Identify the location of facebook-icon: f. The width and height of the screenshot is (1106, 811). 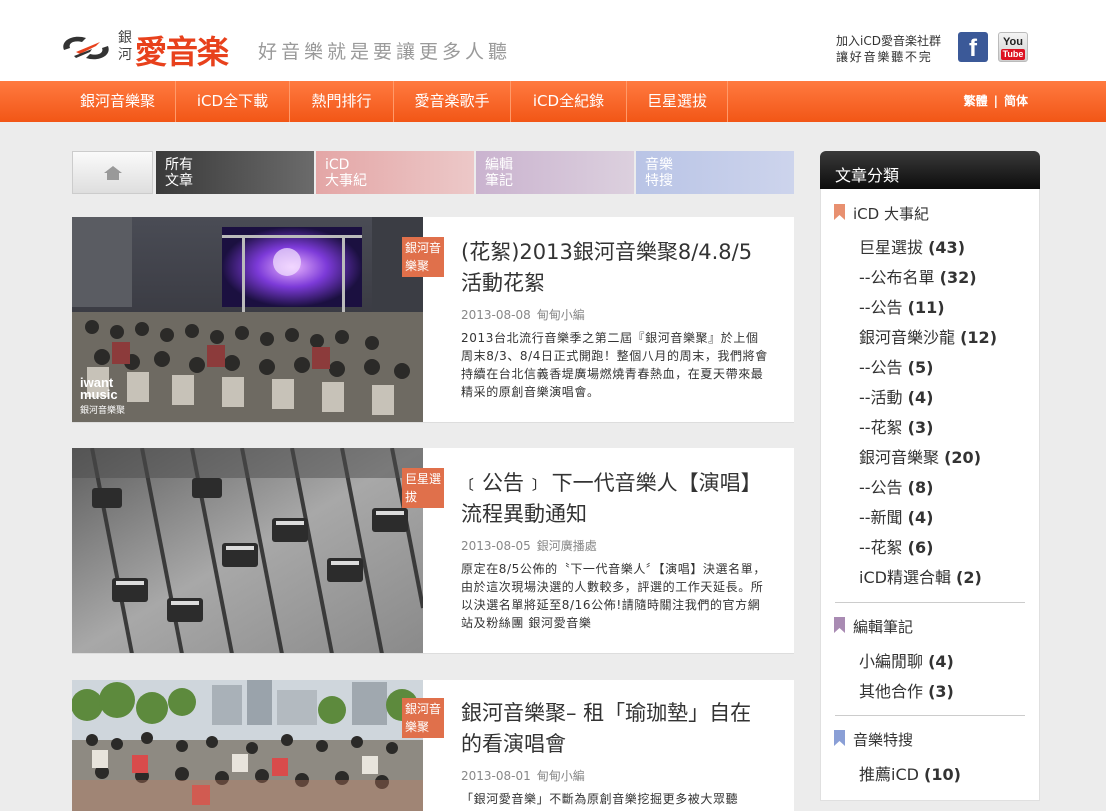
(973, 47).